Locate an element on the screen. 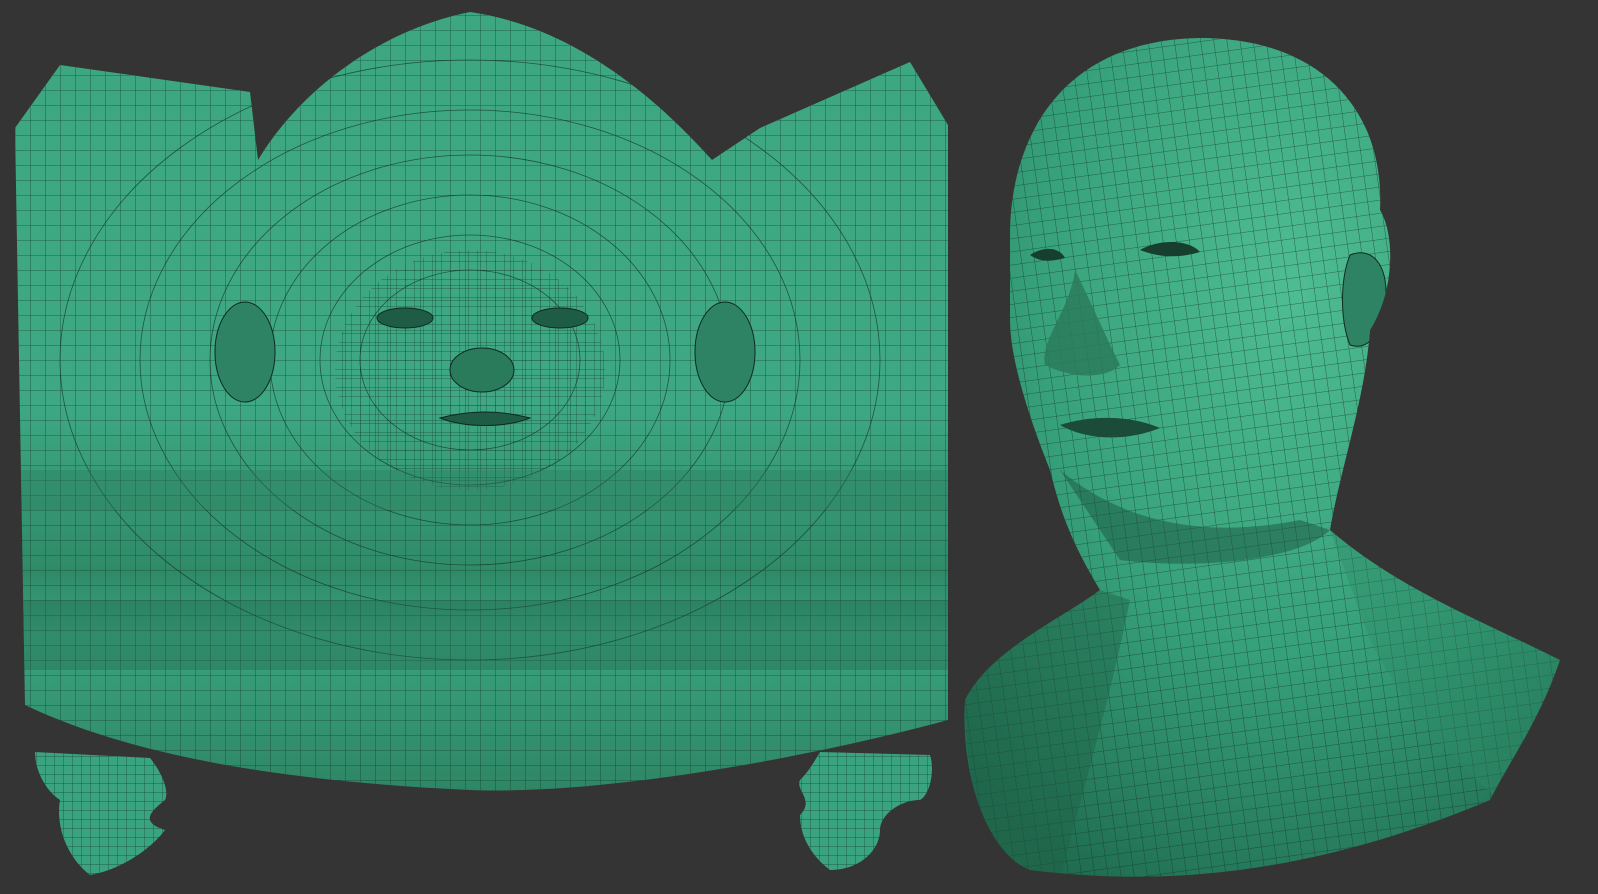 This screenshot has width=1598, height=894. uv-island-right-piece is located at coordinates (865, 811).